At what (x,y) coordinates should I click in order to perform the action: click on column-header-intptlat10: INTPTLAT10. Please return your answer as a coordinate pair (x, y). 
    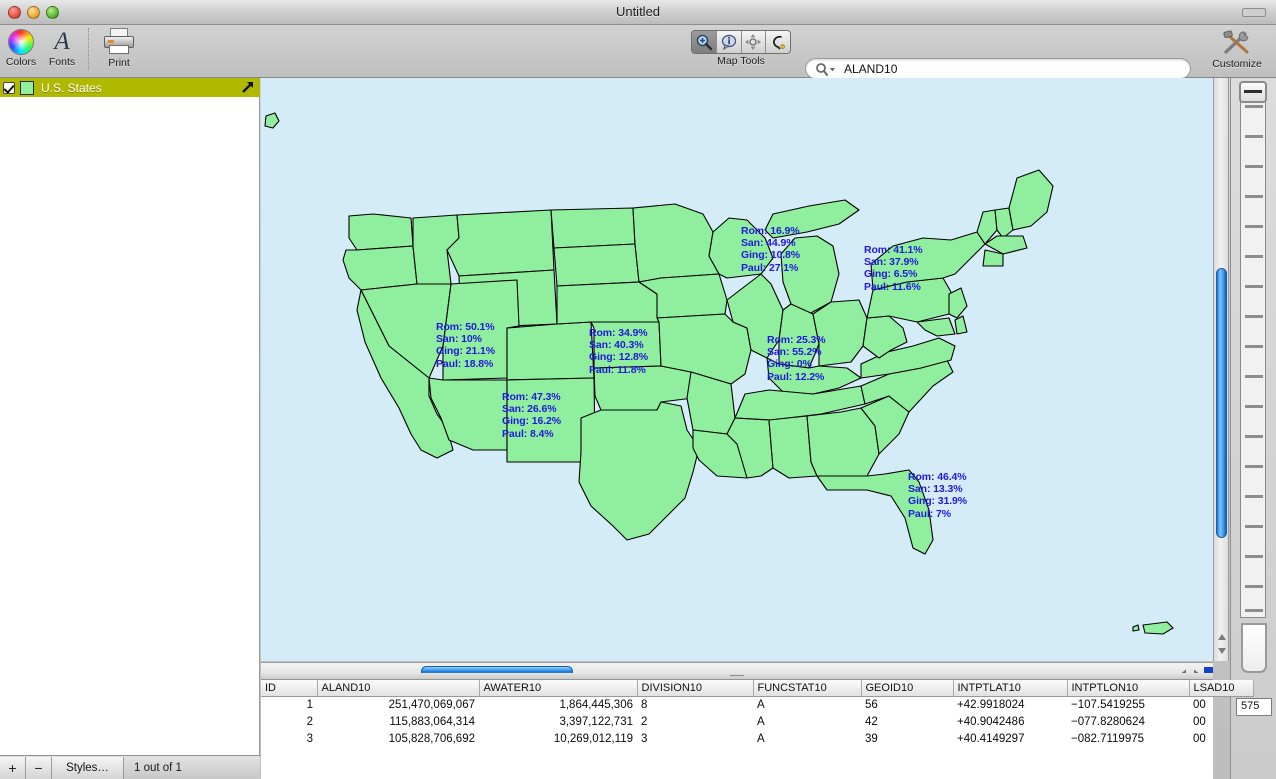
    Looking at the image, I should click on (1010, 688).